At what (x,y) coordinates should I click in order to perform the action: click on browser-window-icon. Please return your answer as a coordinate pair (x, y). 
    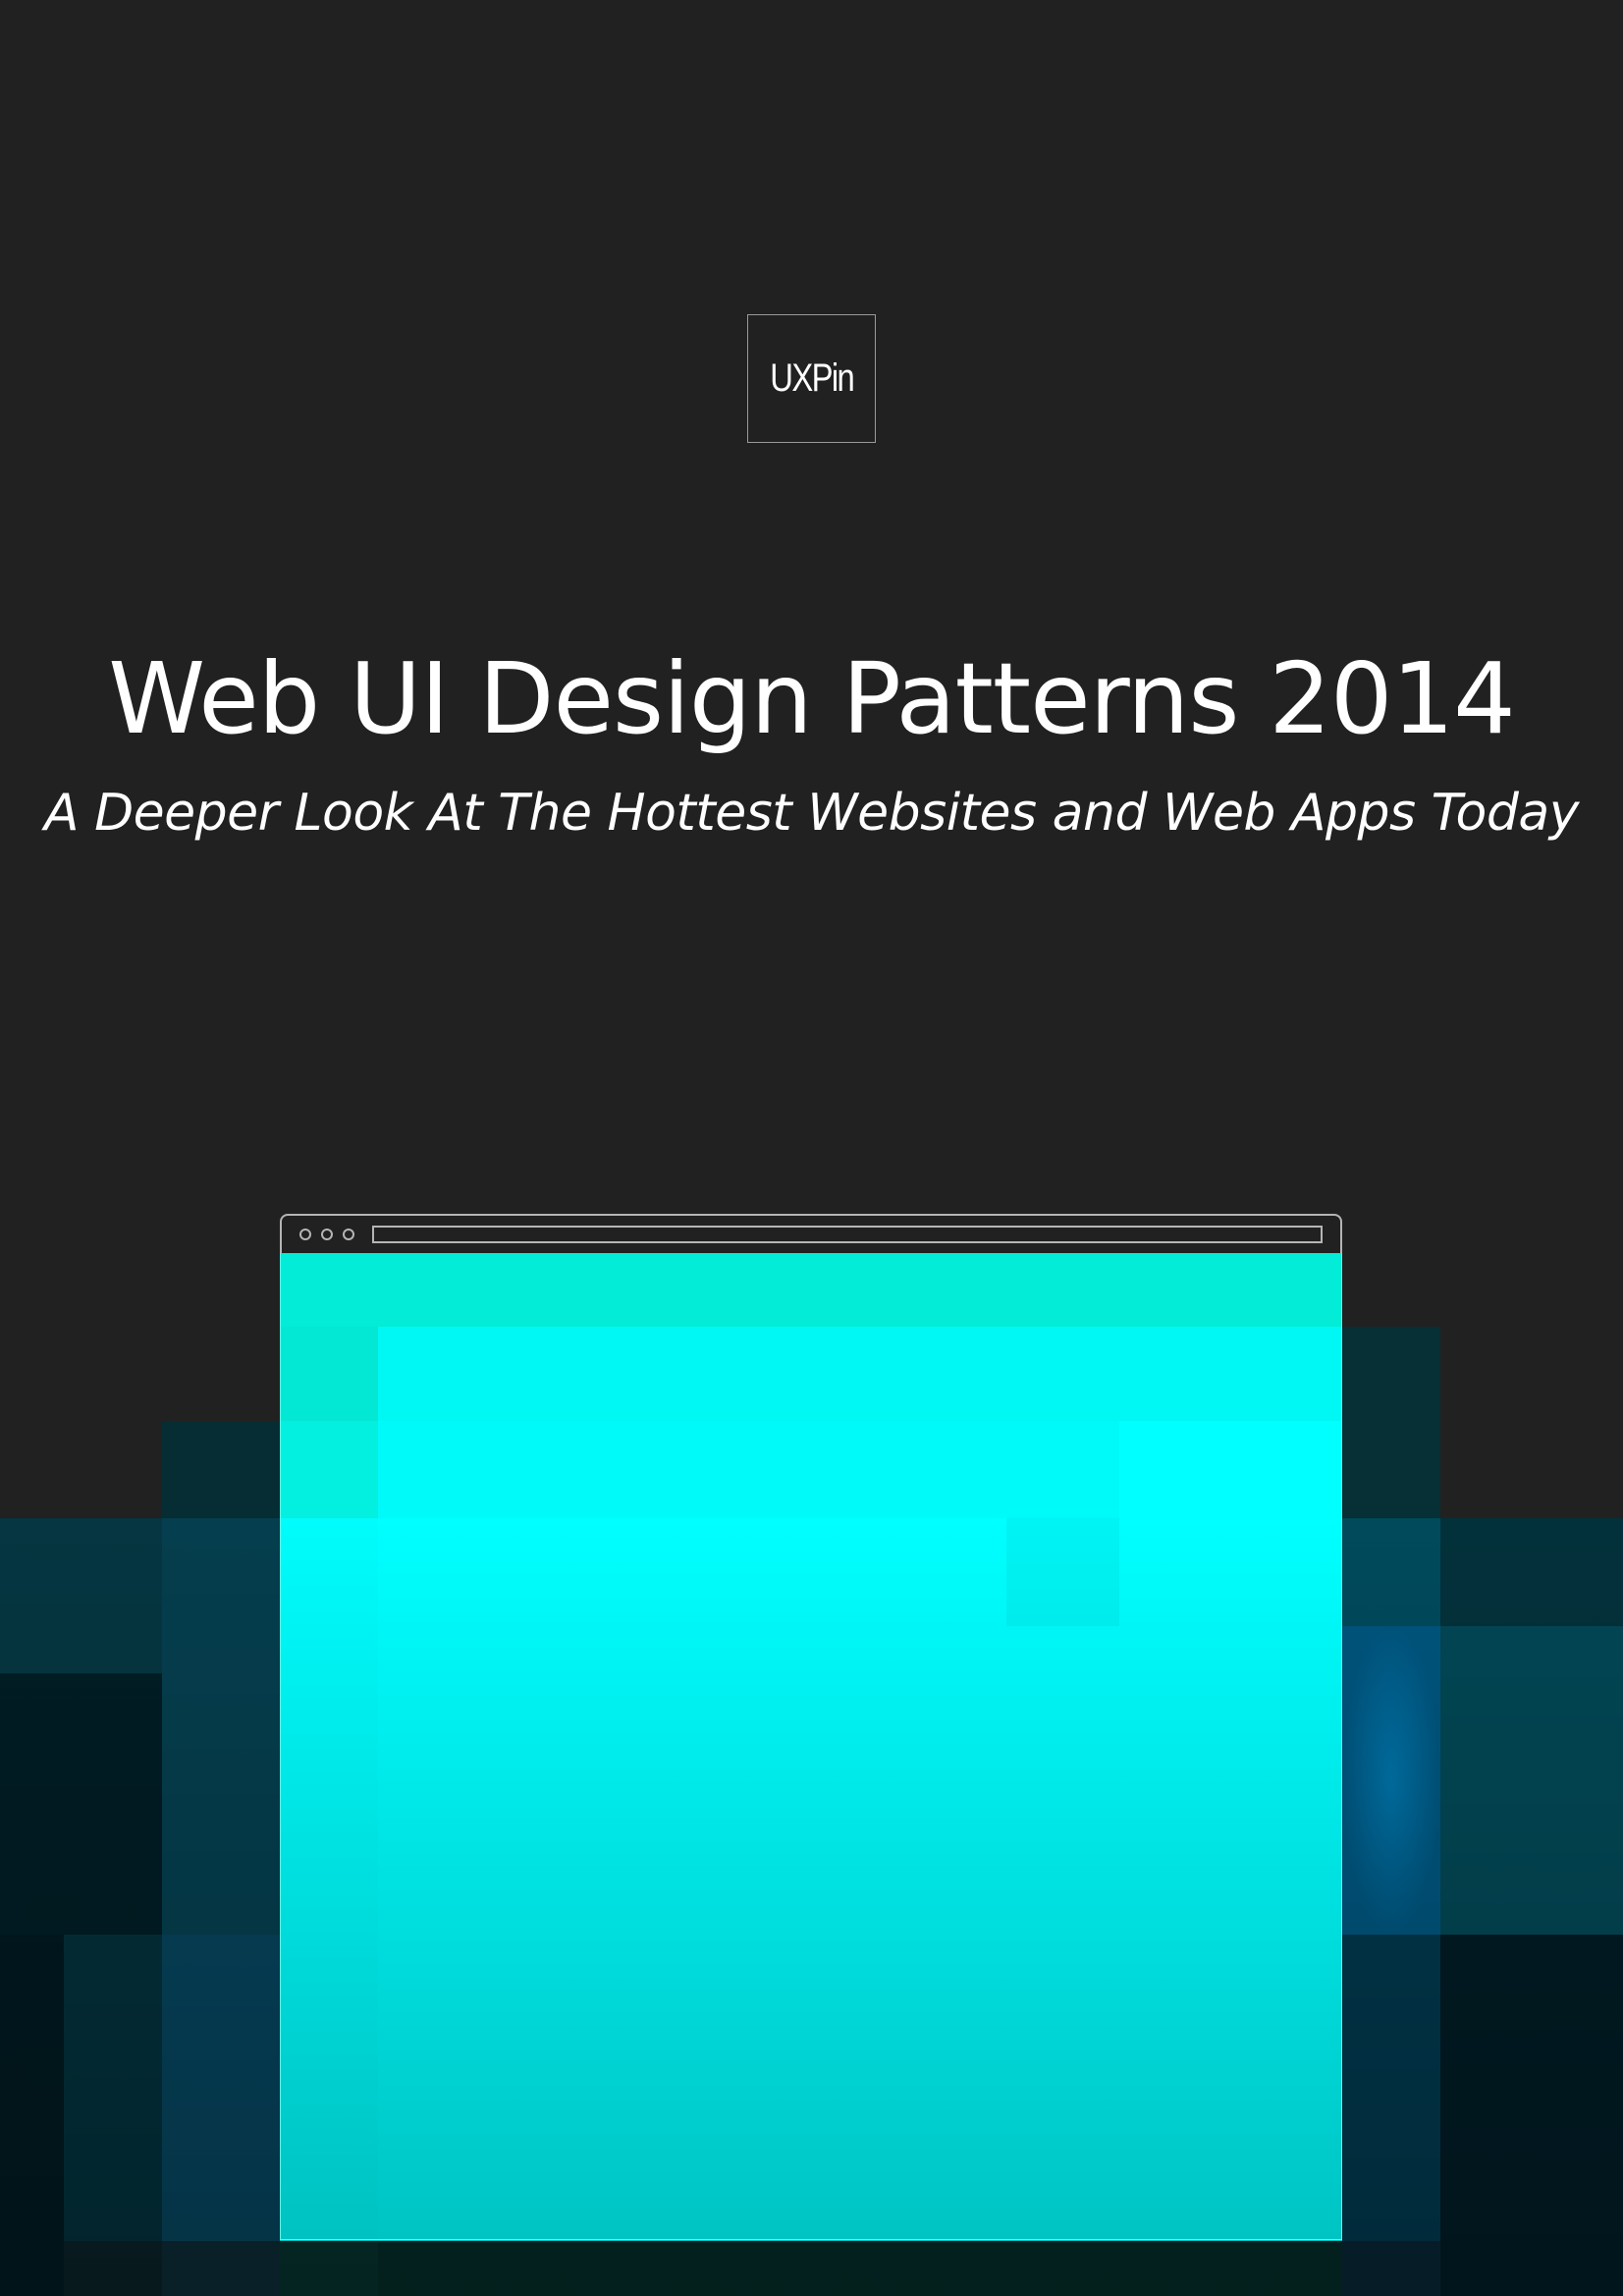
    Looking at the image, I should click on (811, 1233).